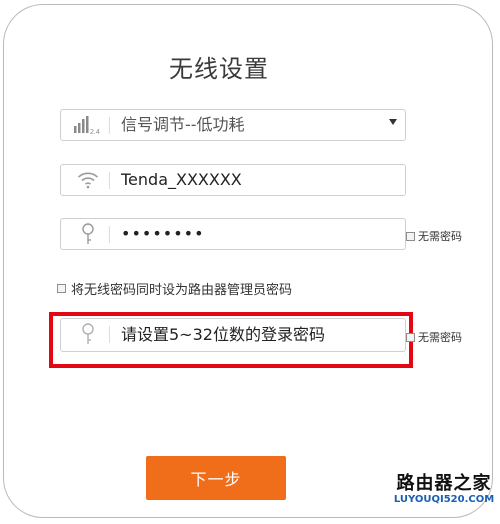 The height and width of the screenshot is (524, 500). Describe the element at coordinates (88, 234) in the screenshot. I see `key-icon` at that location.